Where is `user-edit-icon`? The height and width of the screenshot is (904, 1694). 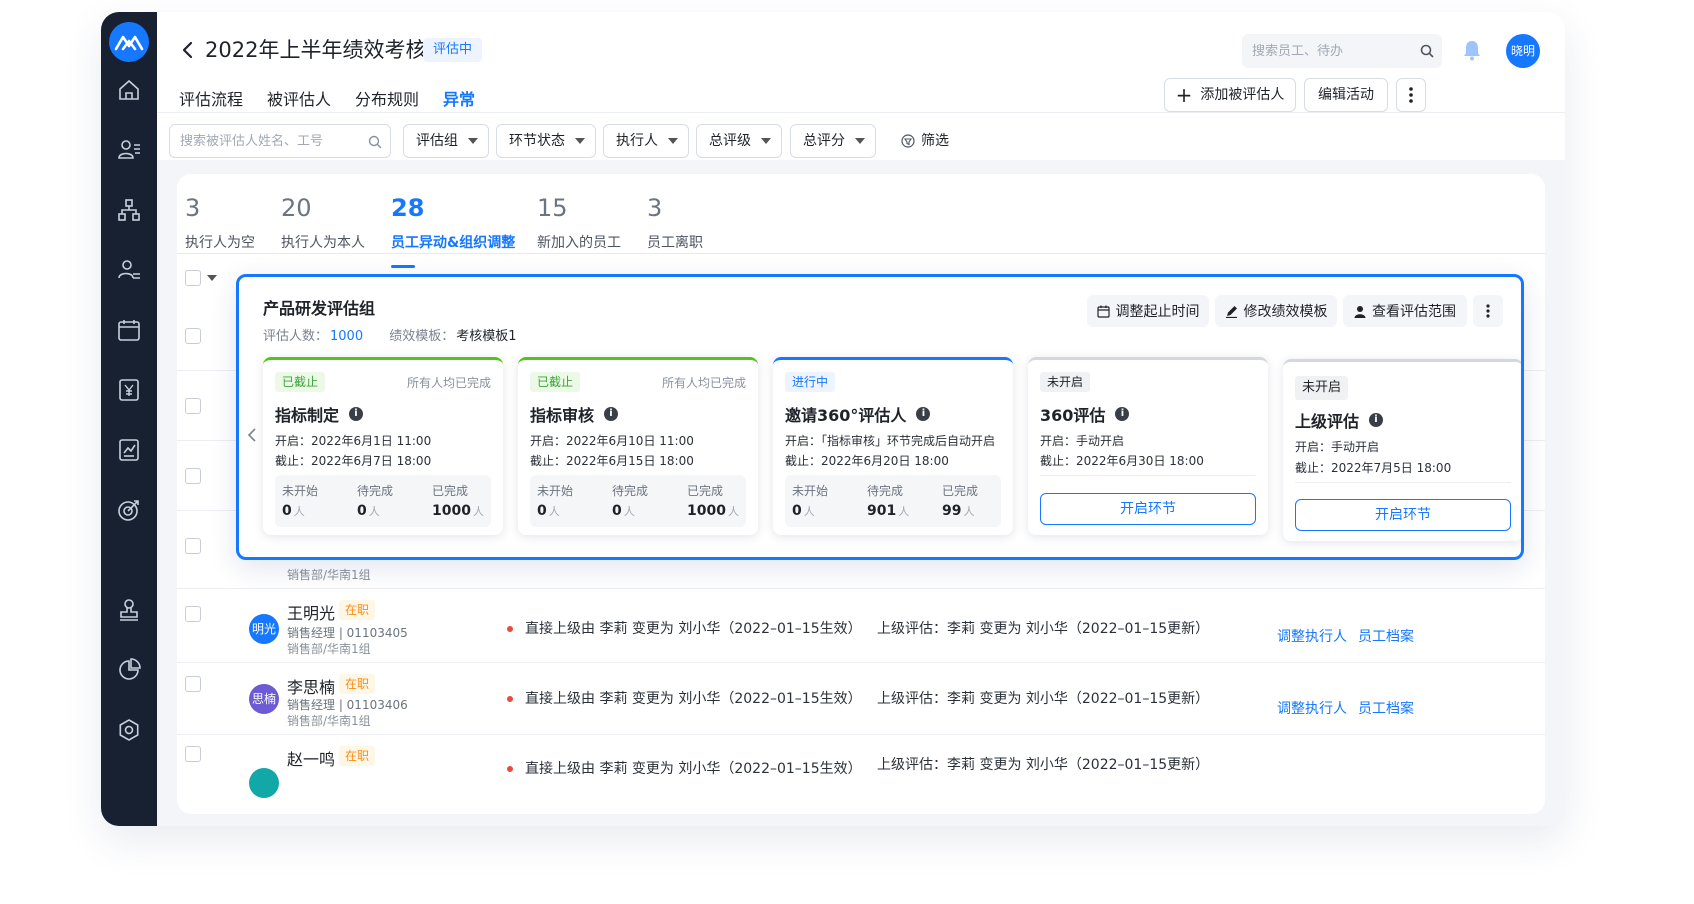 user-edit-icon is located at coordinates (129, 270).